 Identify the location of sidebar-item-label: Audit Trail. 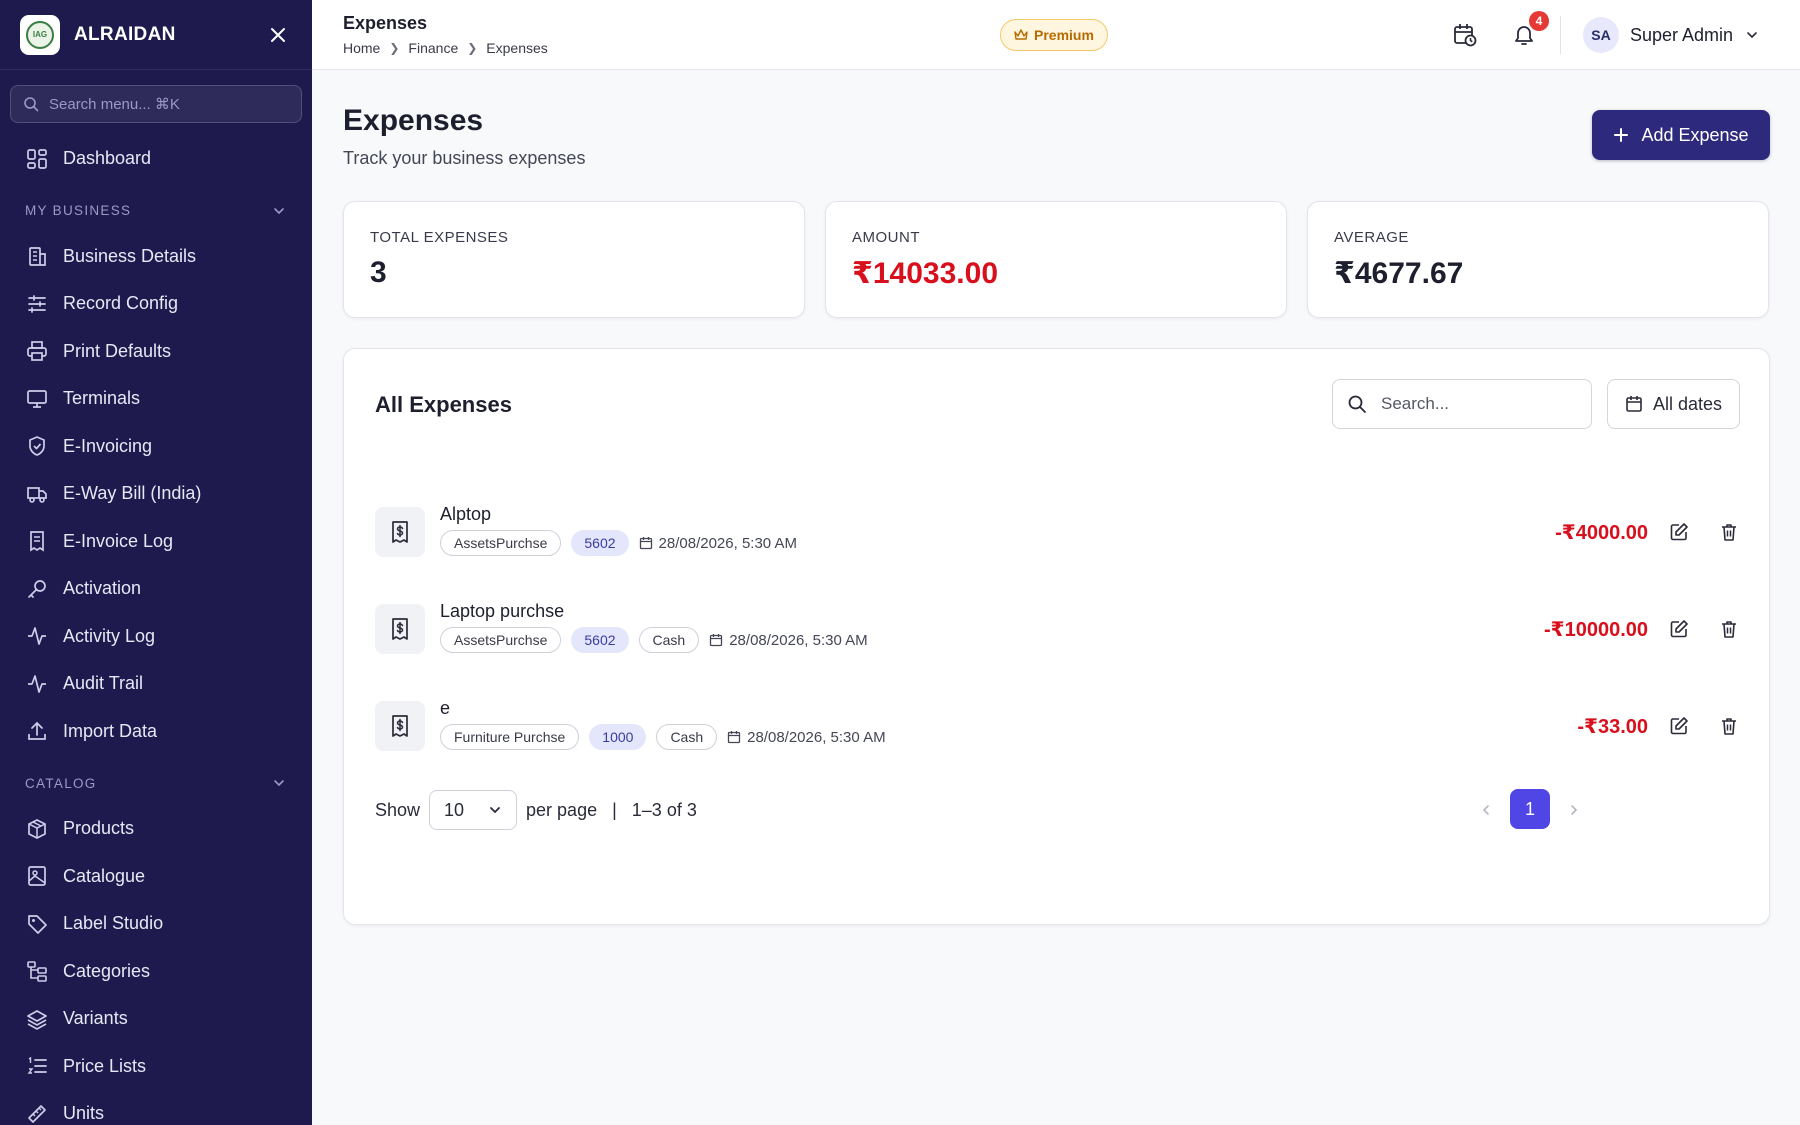
(103, 683).